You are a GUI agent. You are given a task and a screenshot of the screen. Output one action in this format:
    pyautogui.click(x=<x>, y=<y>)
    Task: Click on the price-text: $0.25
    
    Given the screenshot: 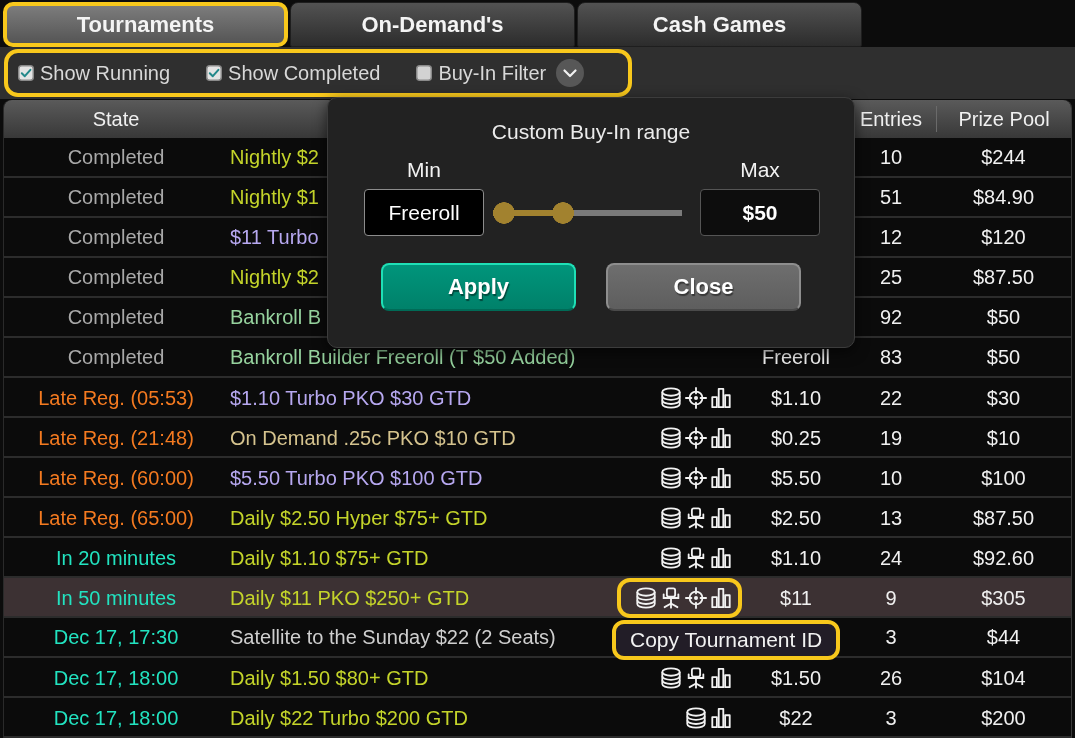 What is the action you would take?
    pyautogui.click(x=796, y=438)
    